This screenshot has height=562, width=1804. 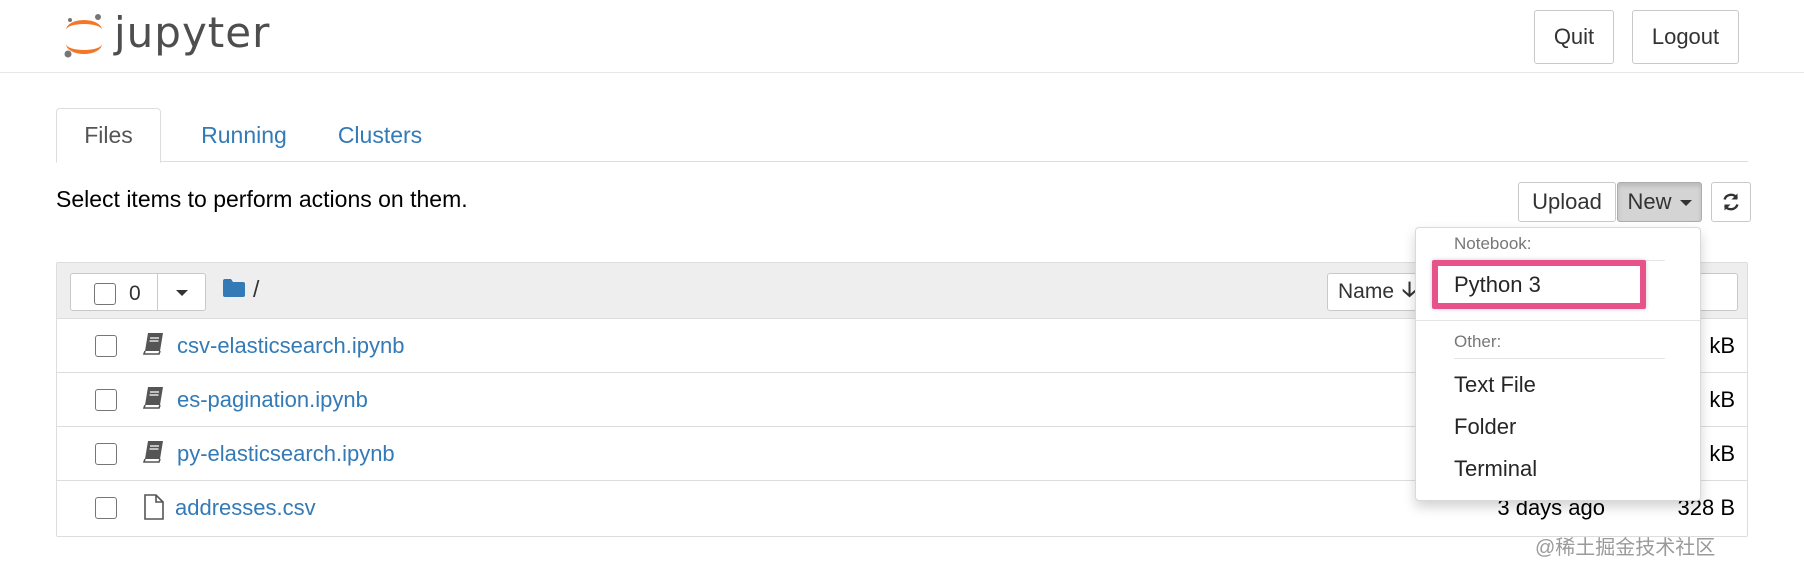 What do you see at coordinates (108, 135) in the screenshot?
I see `tab-files: Files` at bounding box center [108, 135].